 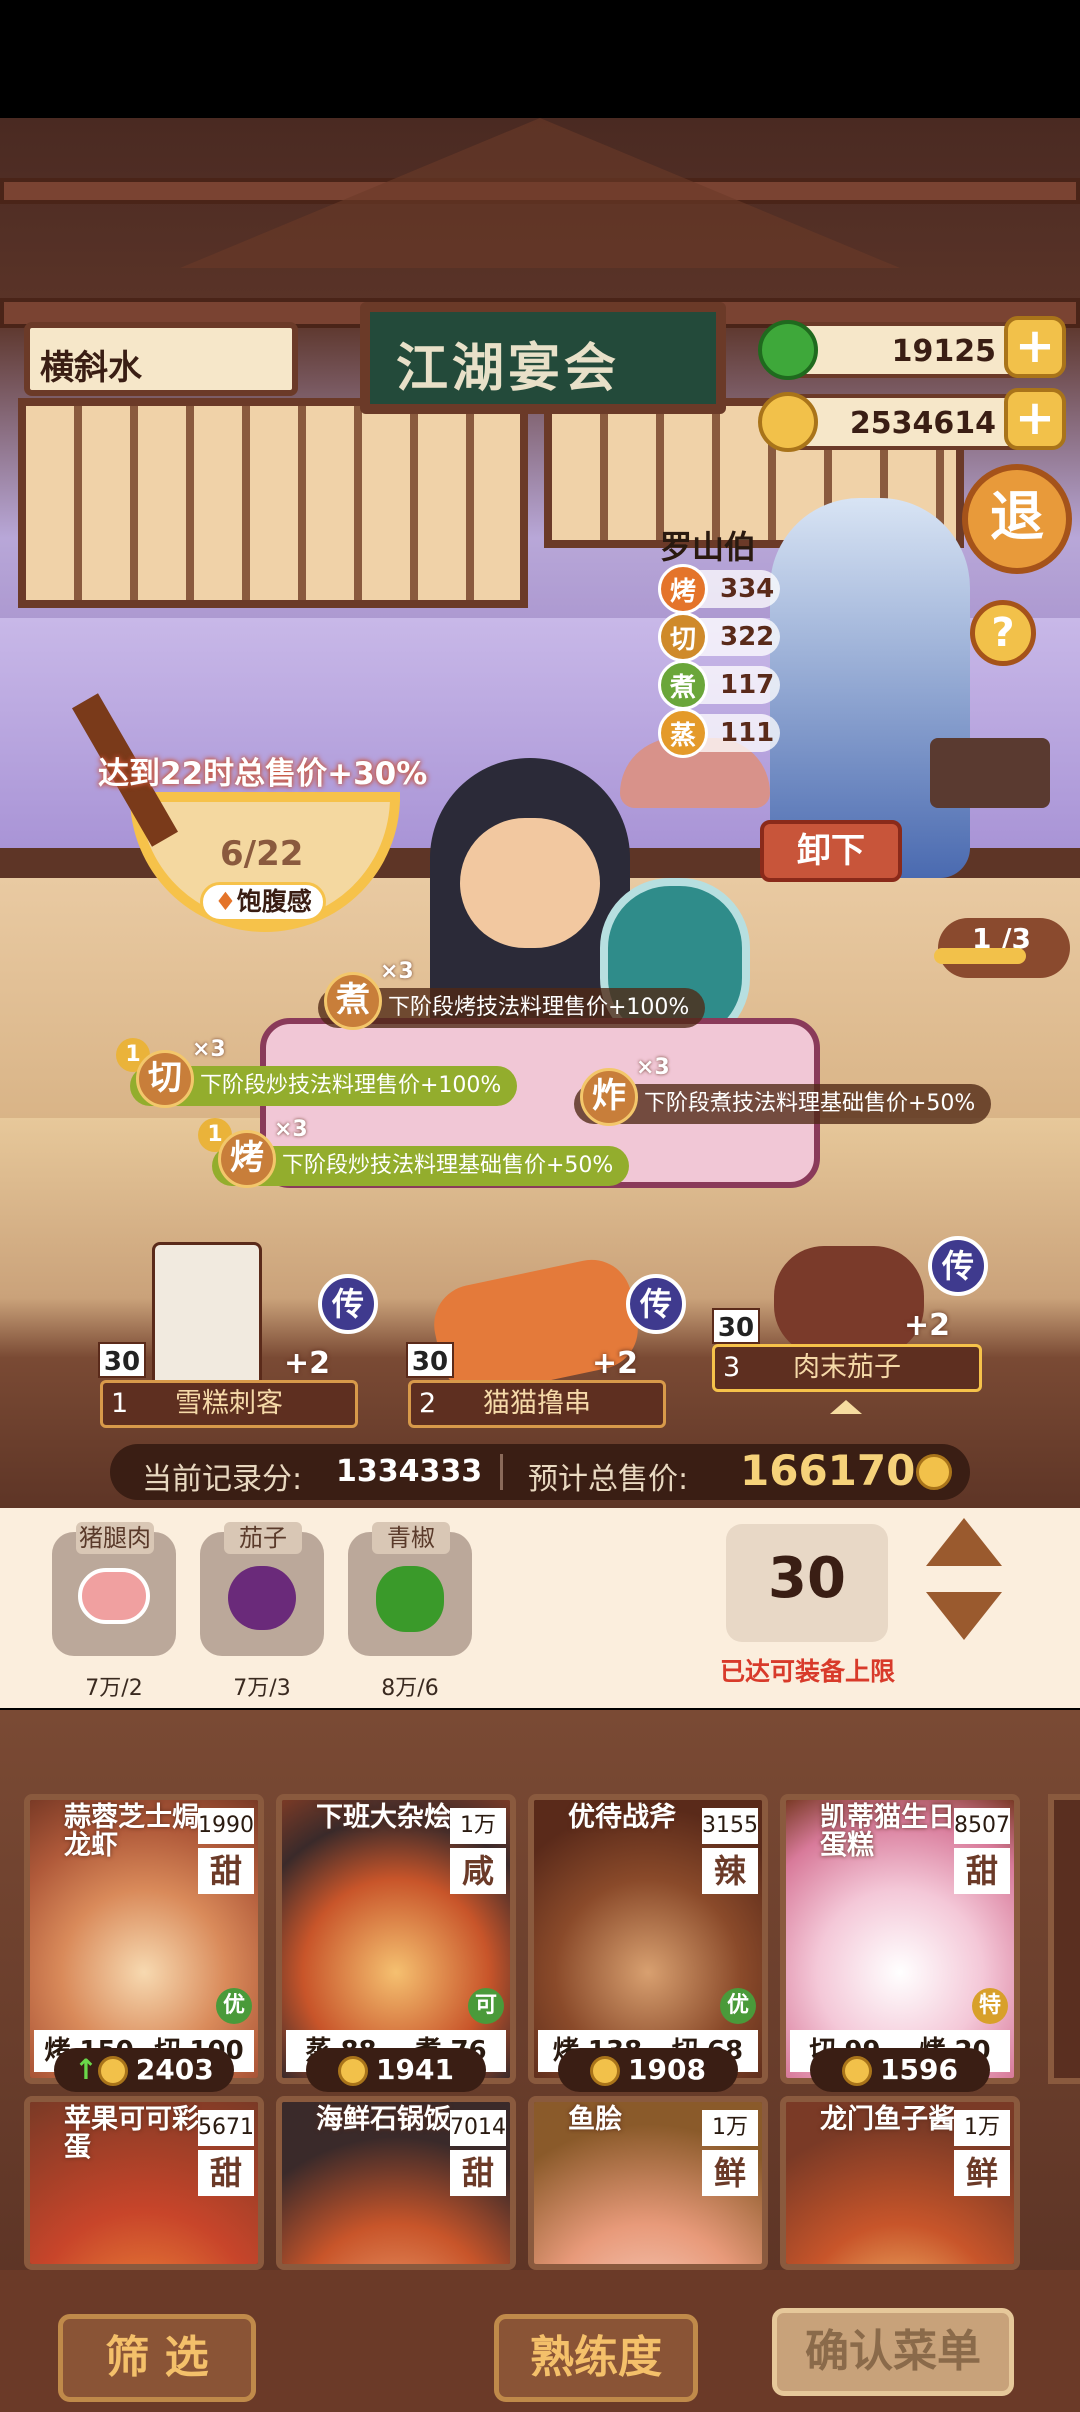 I want to click on dish-name-plate: 2 猫猫撸串, so click(x=537, y=1404).